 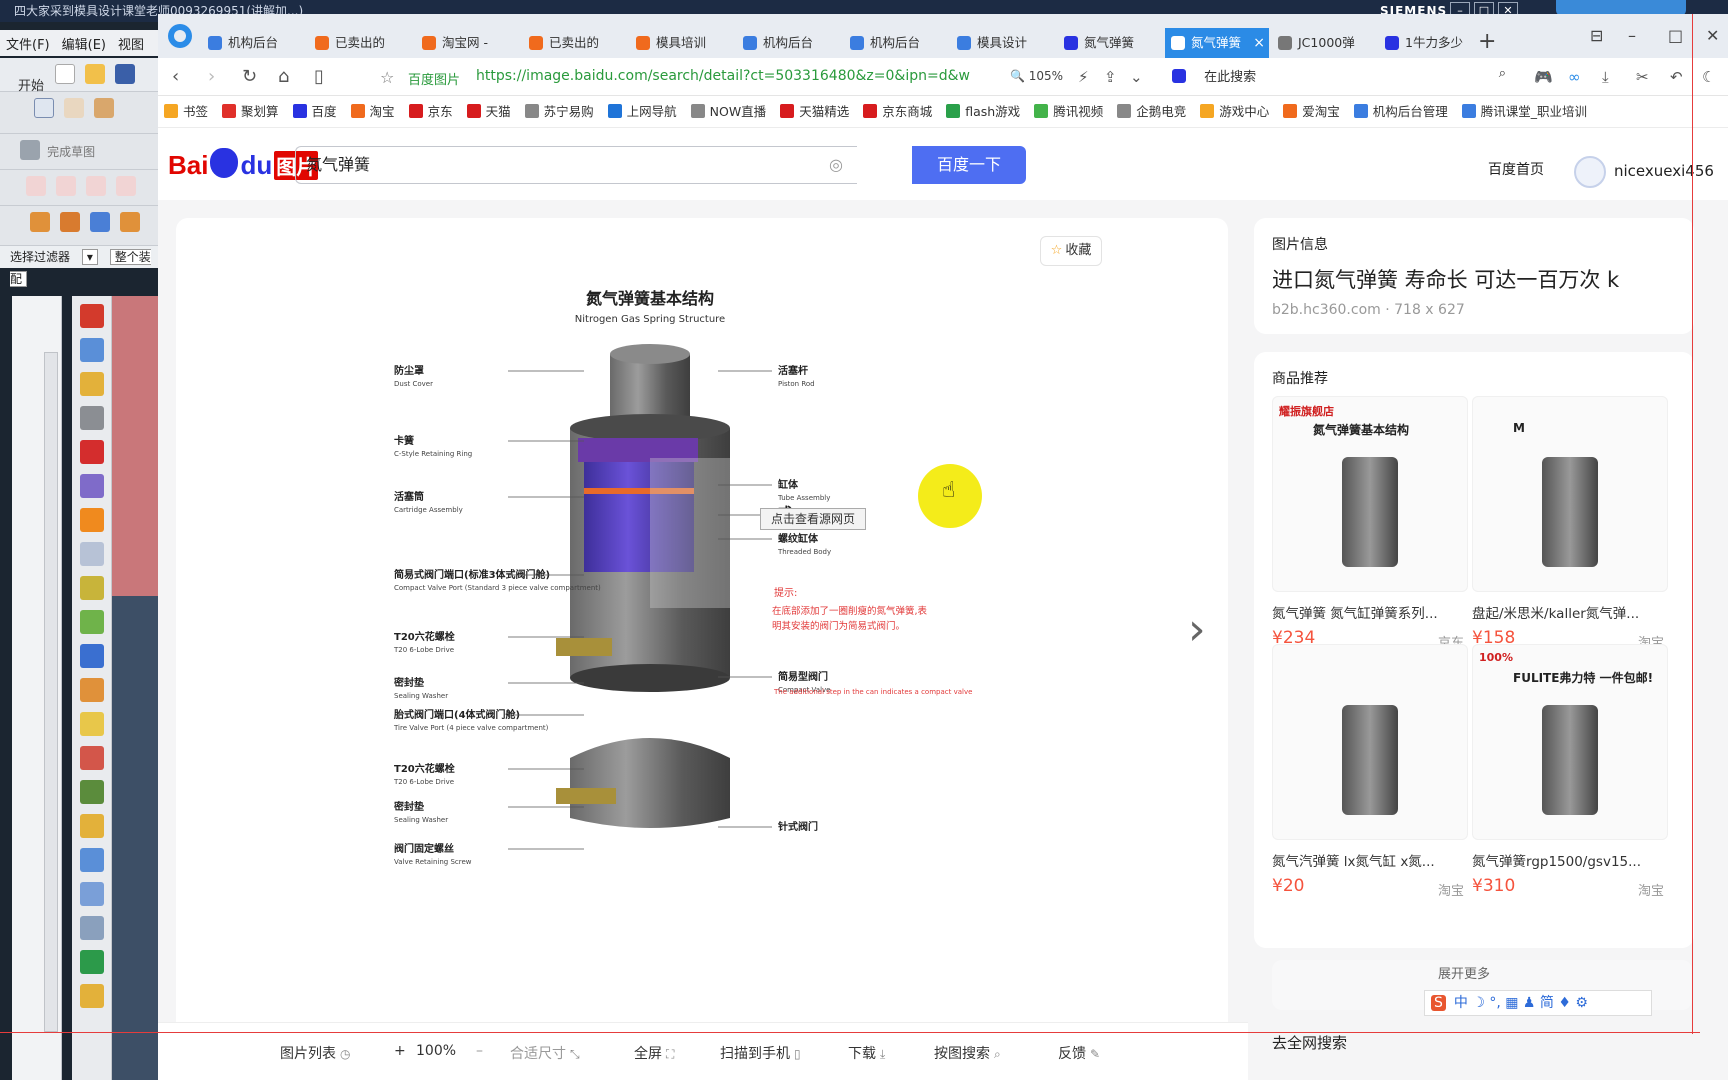 What do you see at coordinates (36, 186) in the screenshot?
I see `line-tool-icon` at bounding box center [36, 186].